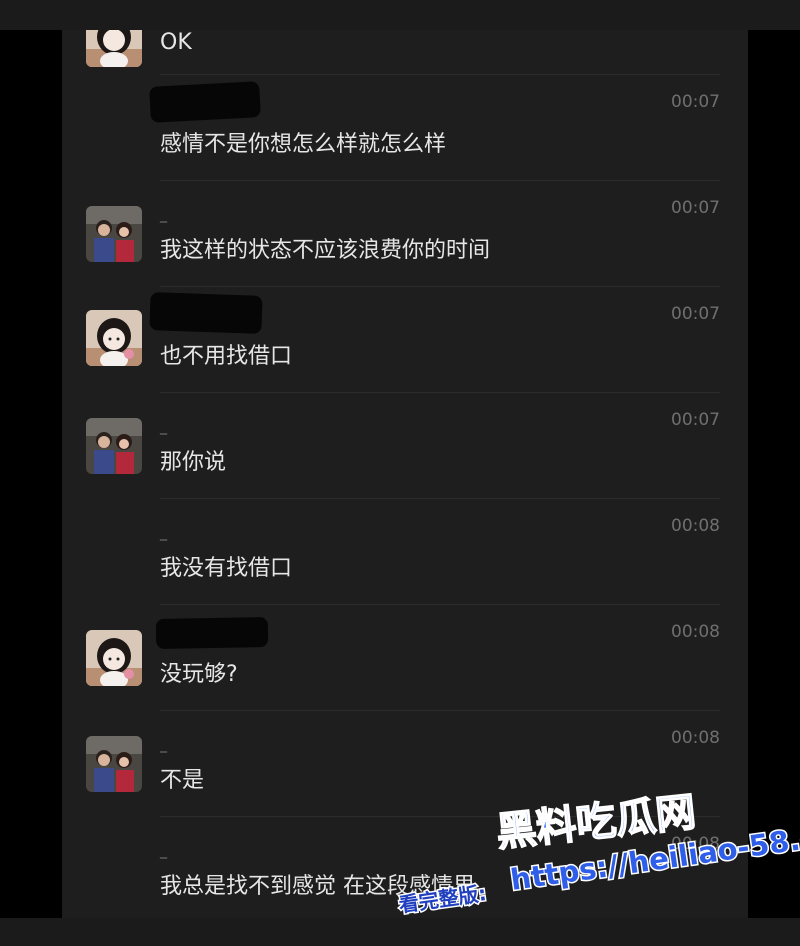  I want to click on message-row: 00:07 感情不是你想怎么样就怎么样, so click(405, 127).